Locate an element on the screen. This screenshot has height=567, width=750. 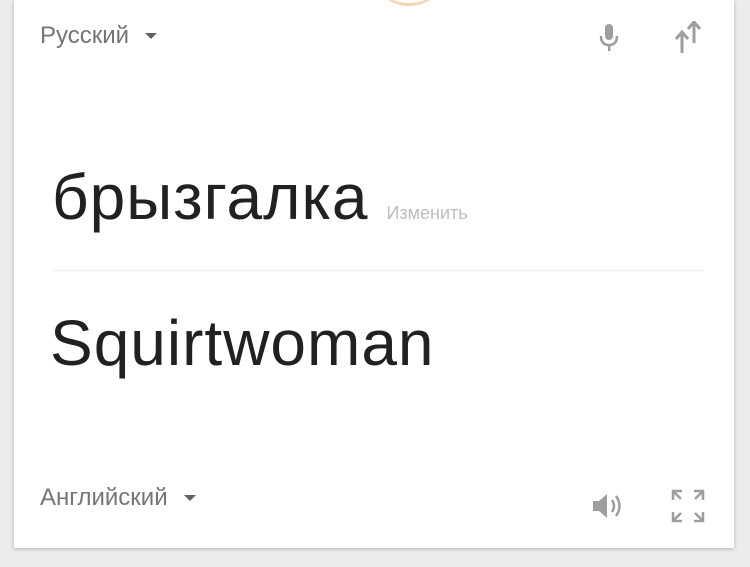
swap-languages-icon is located at coordinates (688, 37).